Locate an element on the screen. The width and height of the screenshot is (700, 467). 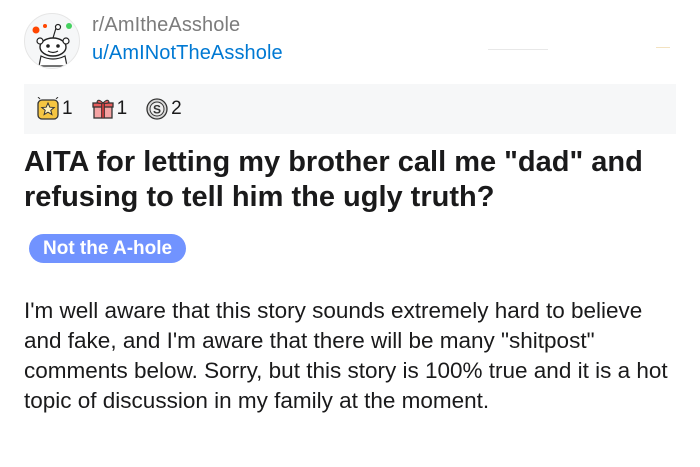
awards-bar: 1 1 S 2 is located at coordinates (350, 109).